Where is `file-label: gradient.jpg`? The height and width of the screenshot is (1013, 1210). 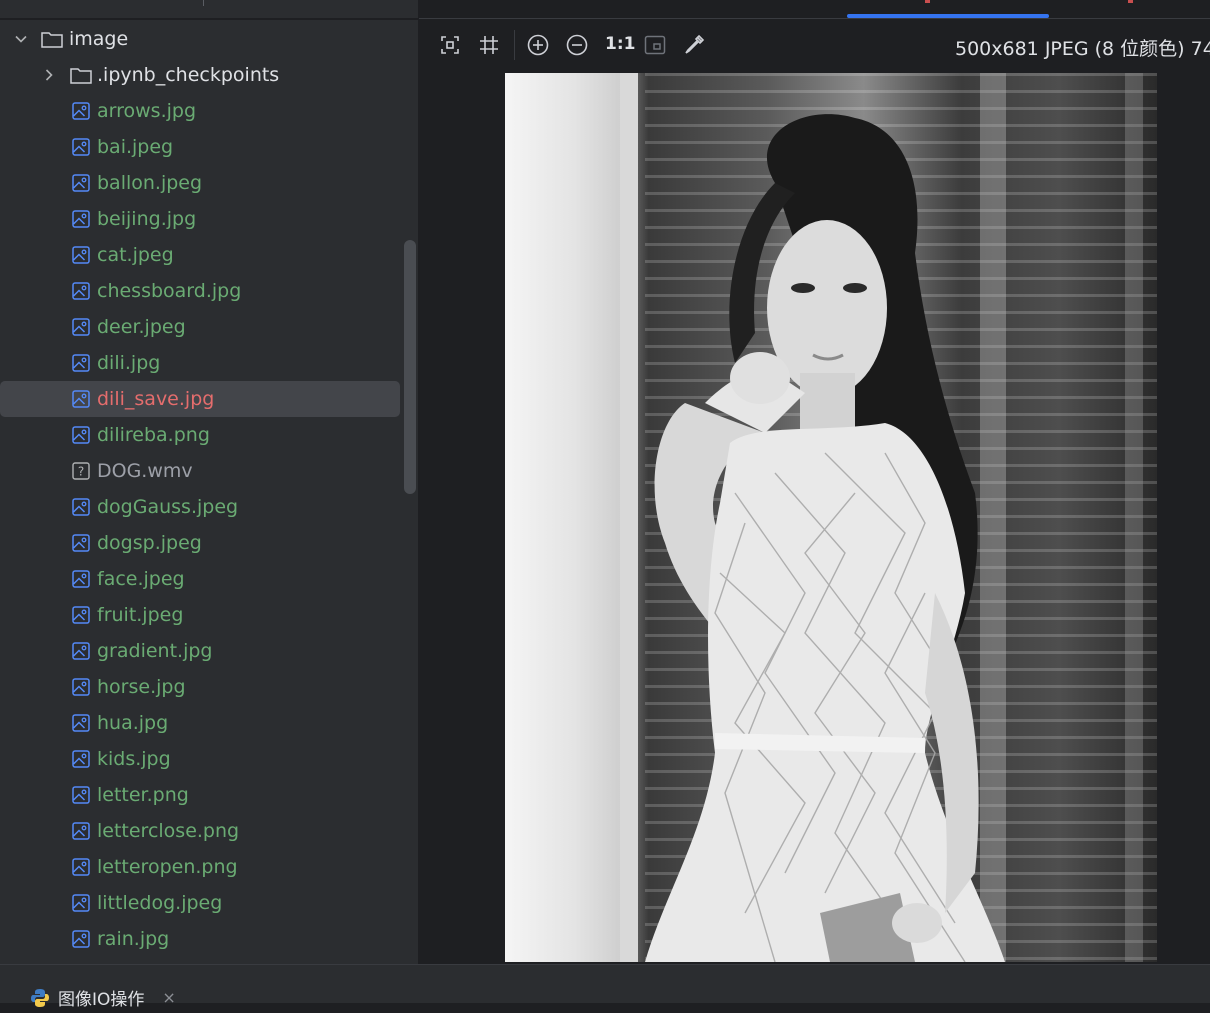
file-label: gradient.jpg is located at coordinates (155, 651).